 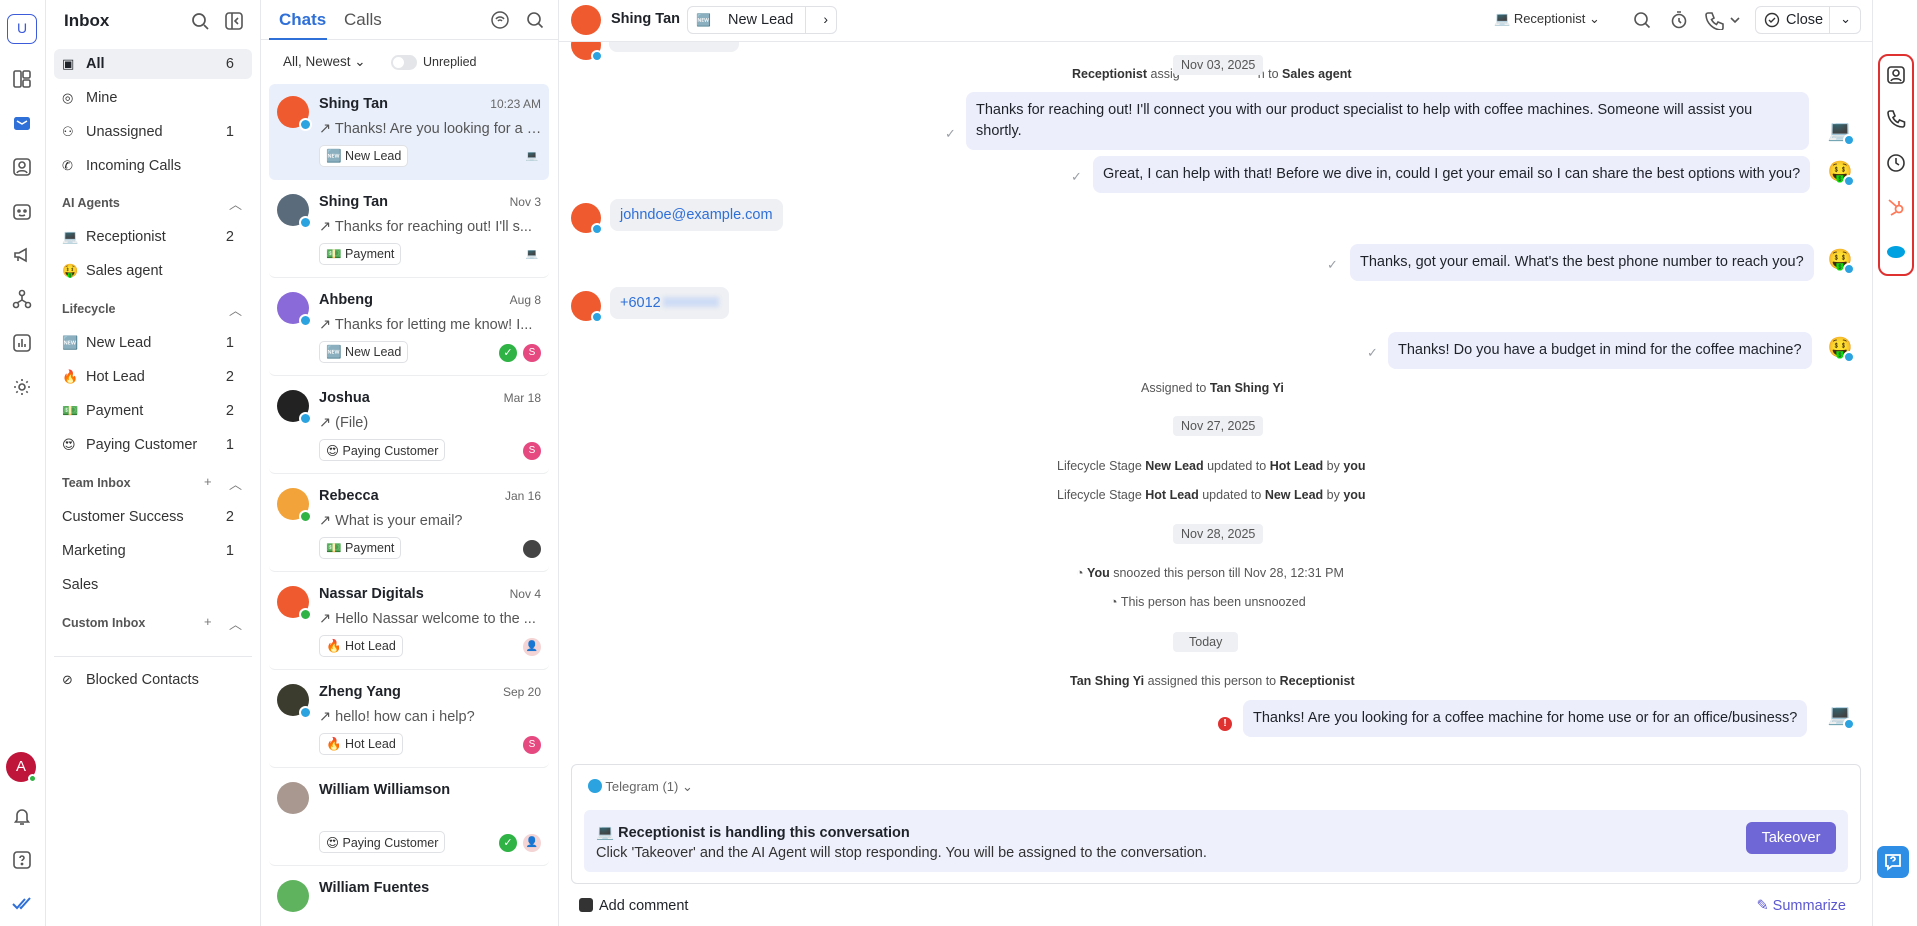 What do you see at coordinates (153, 132) in the screenshot?
I see `sidebar-item-unassigned: ⚇ Unassigned 1` at bounding box center [153, 132].